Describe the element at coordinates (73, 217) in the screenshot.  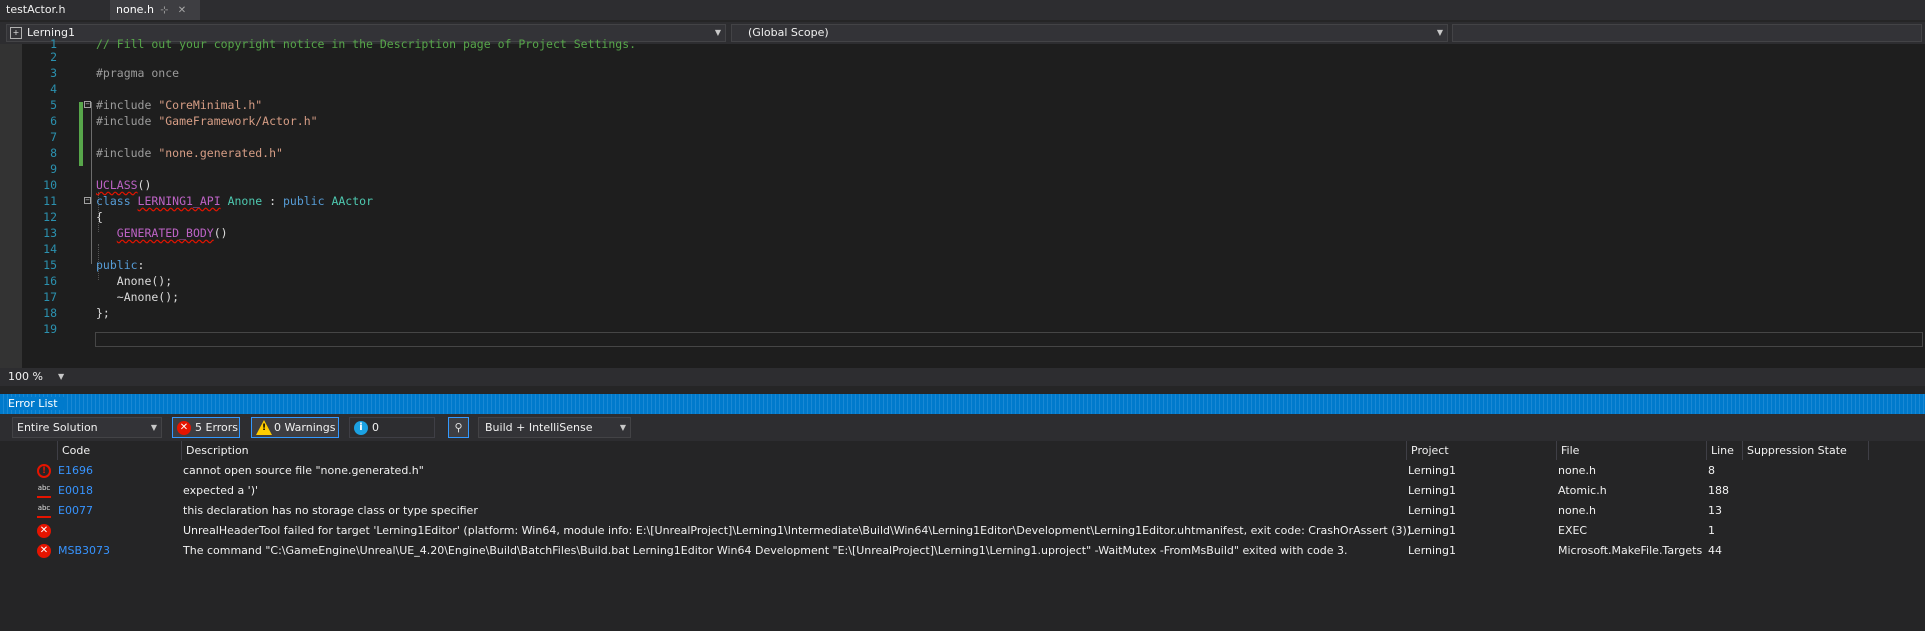
I see `code-line: 12{` at that location.